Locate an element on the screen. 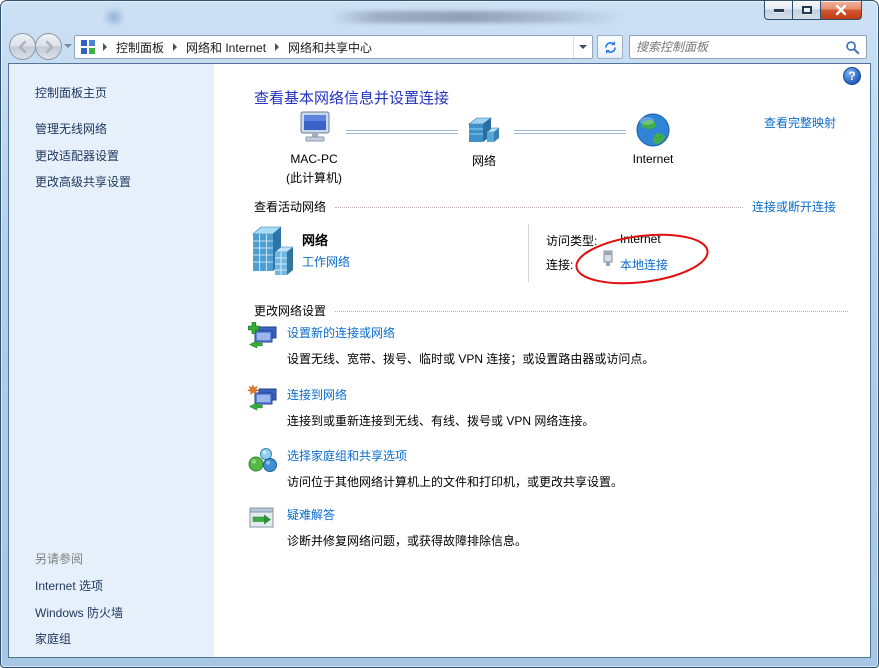 This screenshot has width=879, height=668. local-area-connection-link: 本地连接 is located at coordinates (644, 264).